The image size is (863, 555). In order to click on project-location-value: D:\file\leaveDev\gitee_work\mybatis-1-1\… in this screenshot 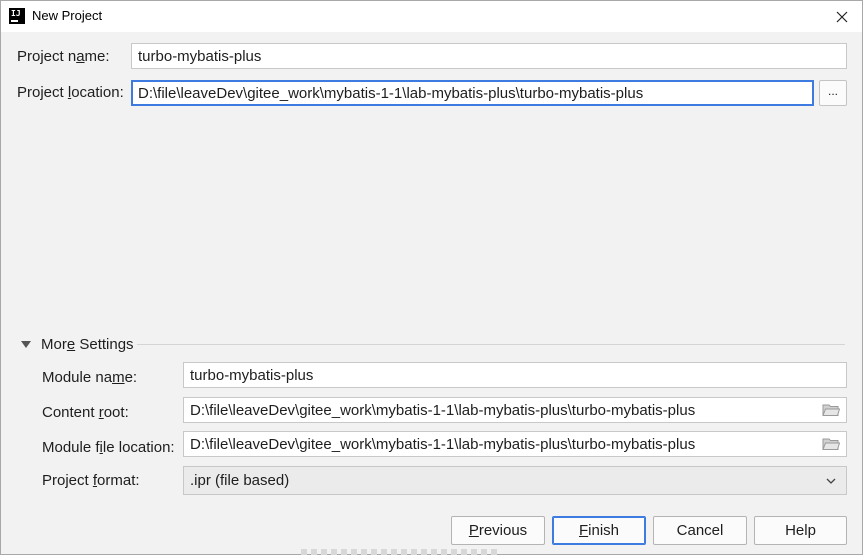, I will do `click(391, 93)`.